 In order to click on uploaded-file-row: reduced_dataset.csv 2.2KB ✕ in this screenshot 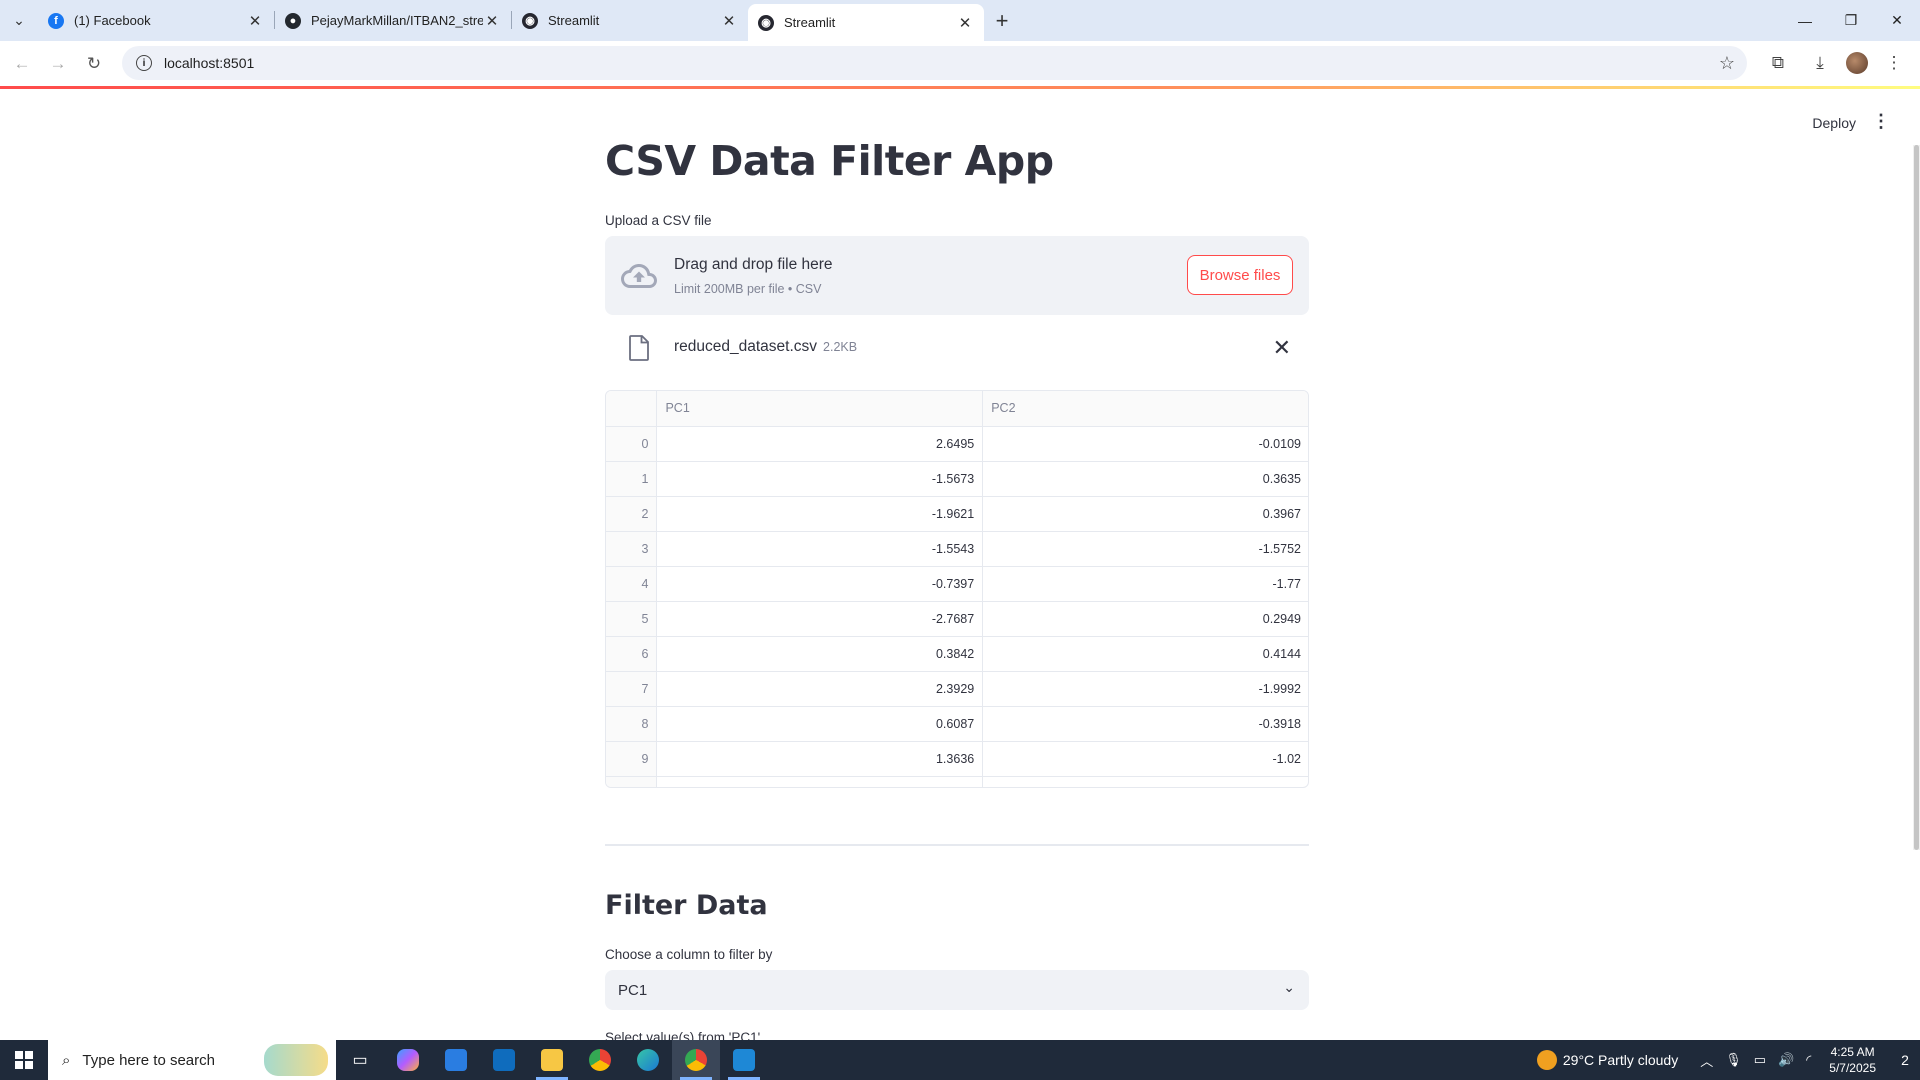, I will do `click(957, 348)`.